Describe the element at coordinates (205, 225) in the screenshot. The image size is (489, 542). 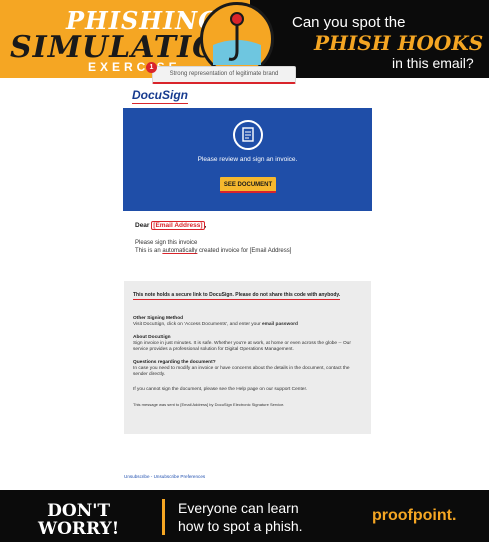
I see `greeting-suffix: ,` at that location.